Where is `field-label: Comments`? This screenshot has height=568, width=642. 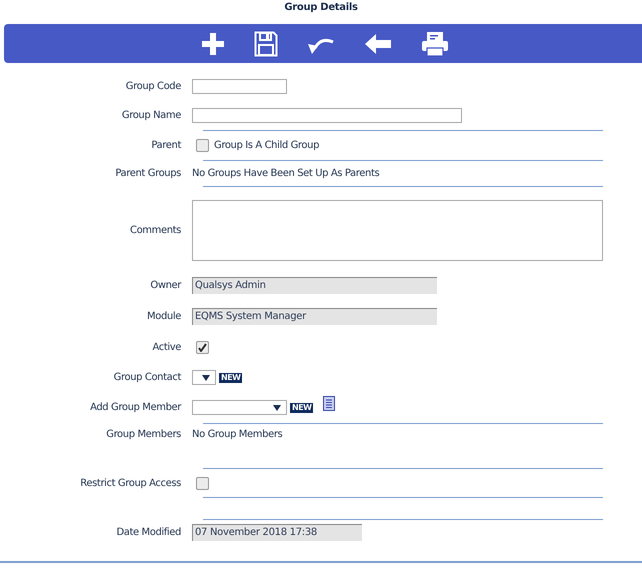
field-label: Comments is located at coordinates (155, 230).